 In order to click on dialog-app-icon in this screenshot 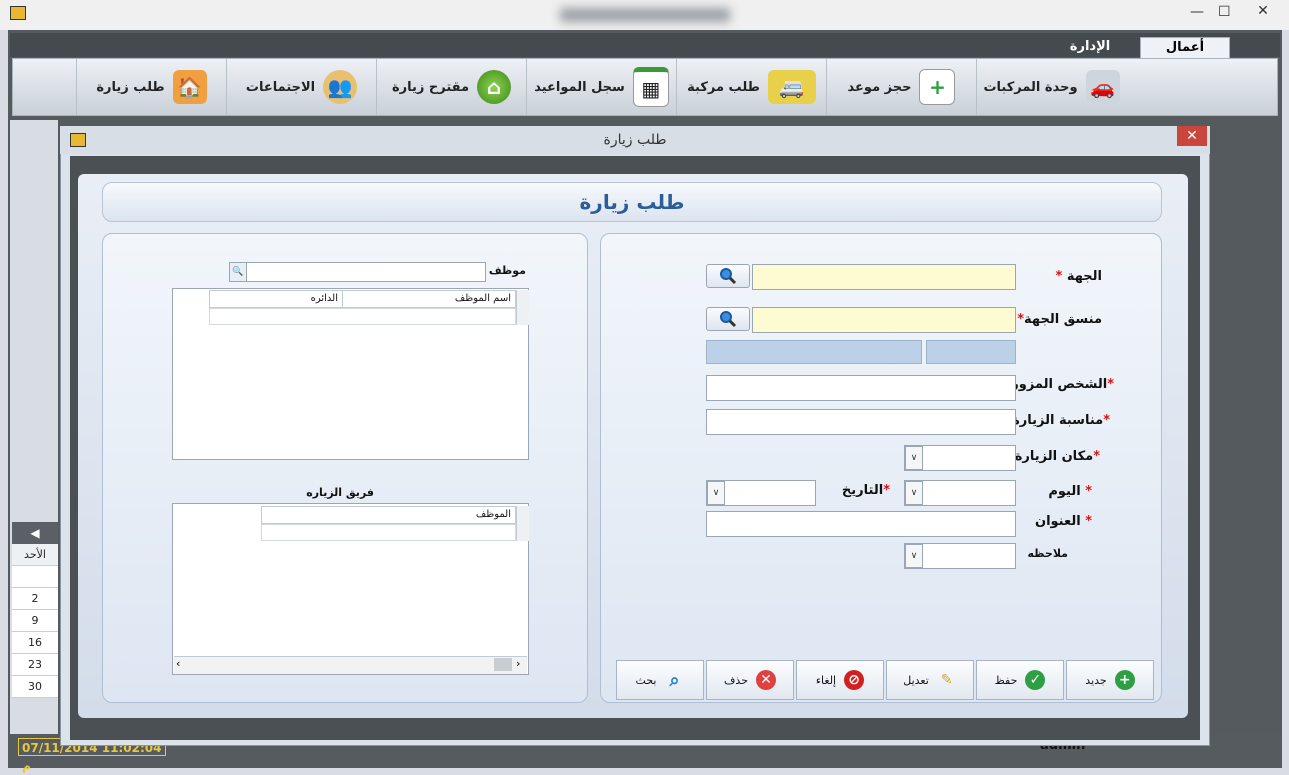, I will do `click(78, 140)`.